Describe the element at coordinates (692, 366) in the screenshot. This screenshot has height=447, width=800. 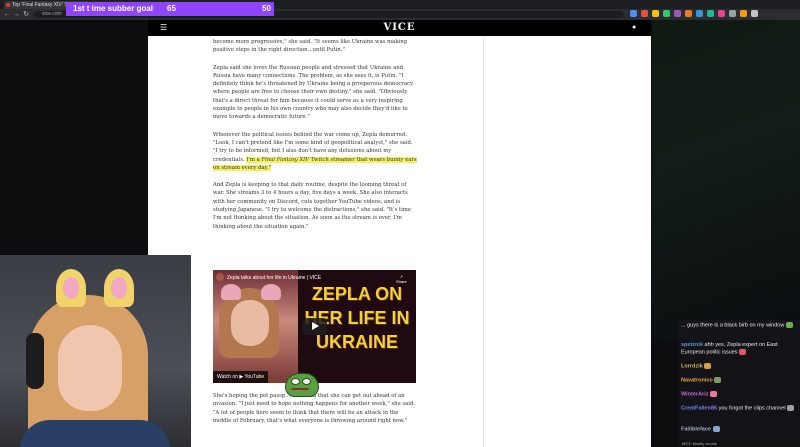
I see `chat-username: Lorrdzik` at that location.